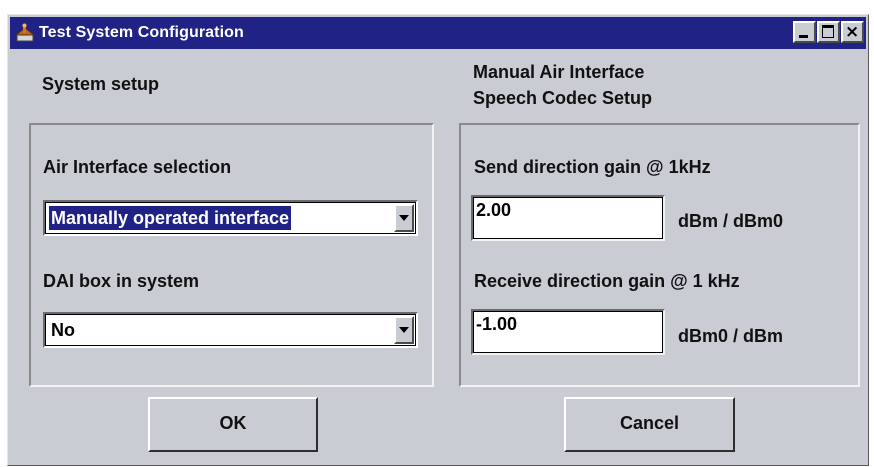  Describe the element at coordinates (233, 424) in the screenshot. I see `ok-button: OK` at that location.